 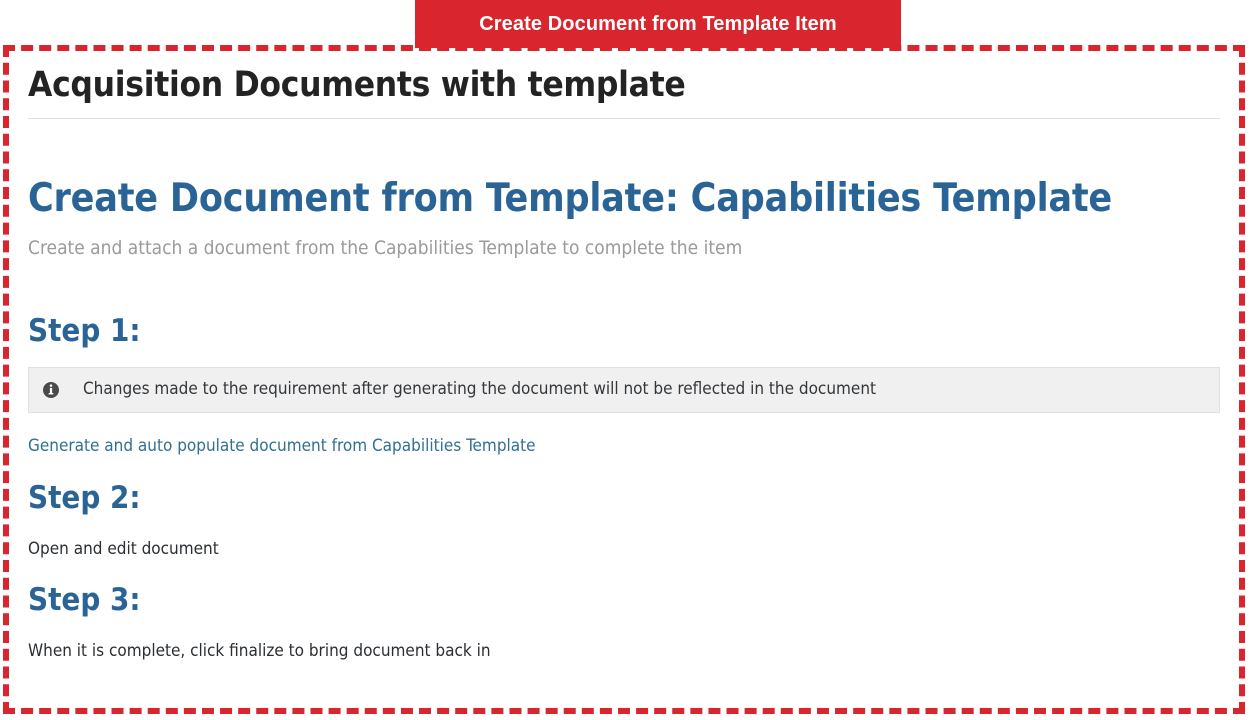 I want to click on info-circle-icon, so click(x=51, y=389).